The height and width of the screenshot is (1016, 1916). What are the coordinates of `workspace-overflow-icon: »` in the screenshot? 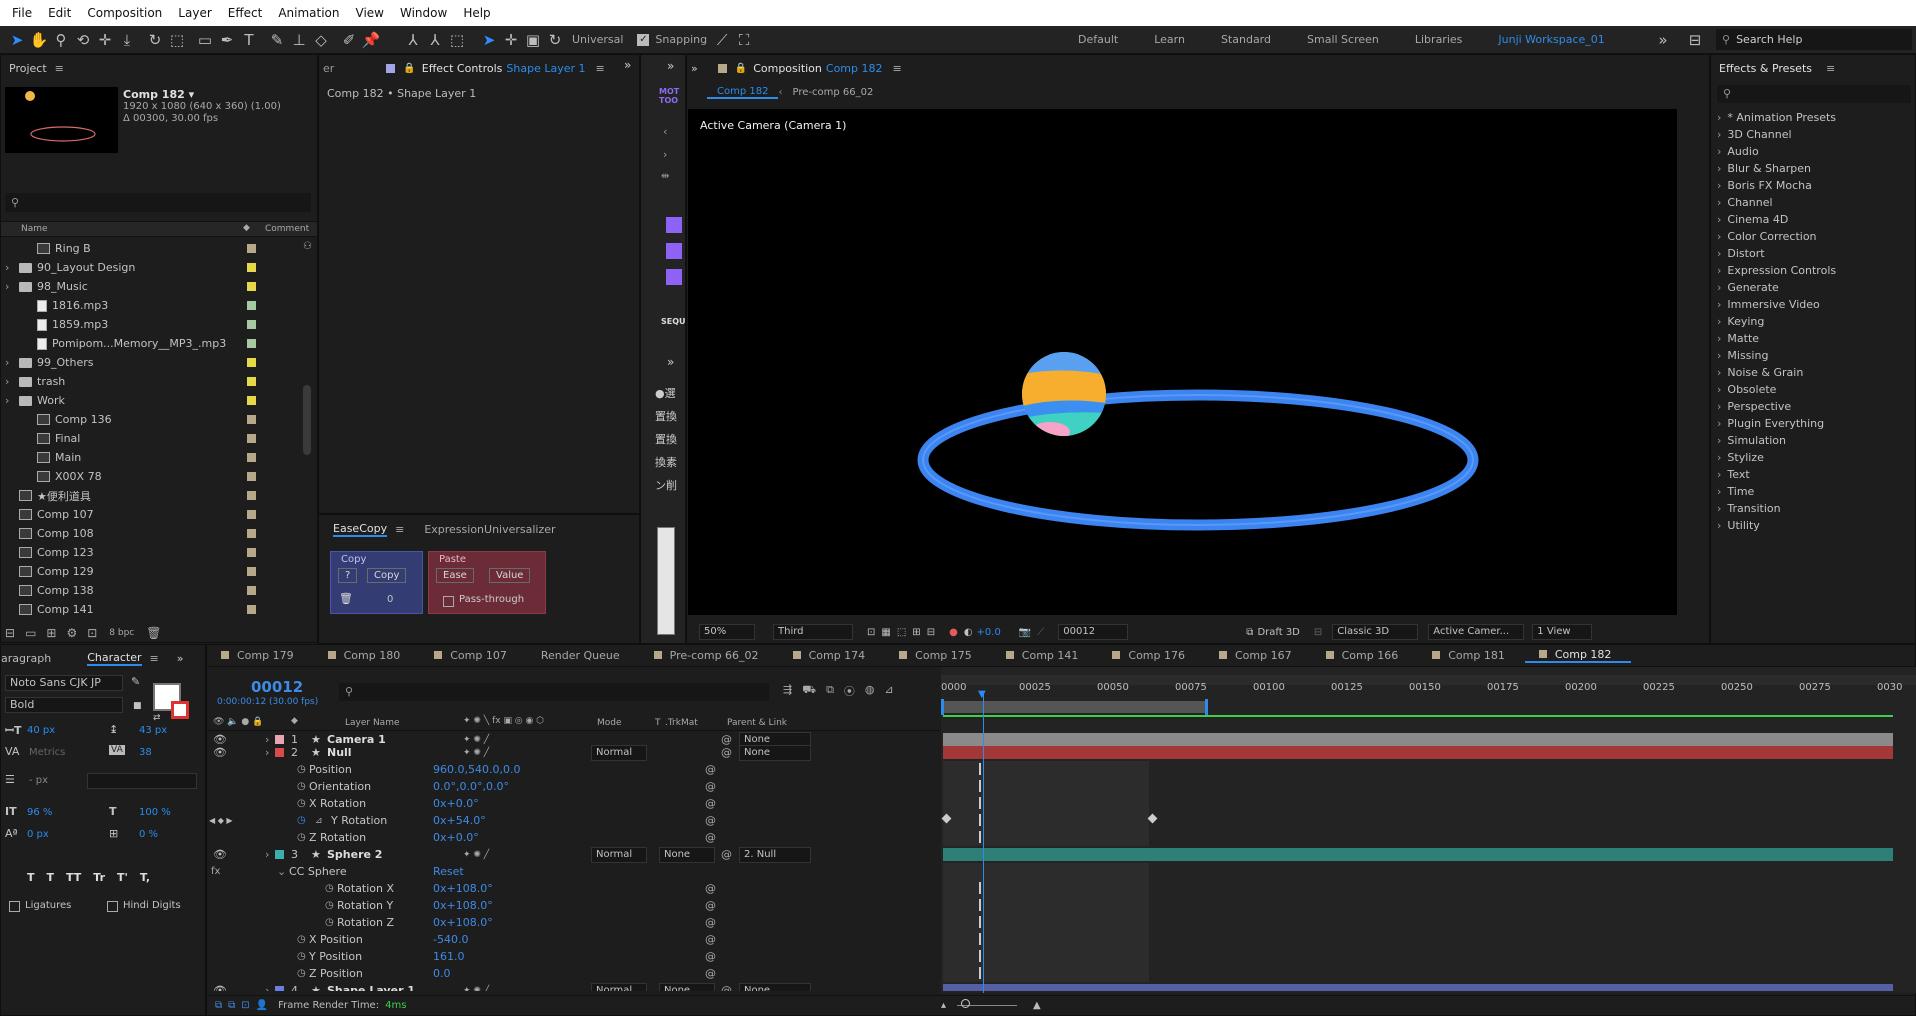 It's located at (1663, 40).